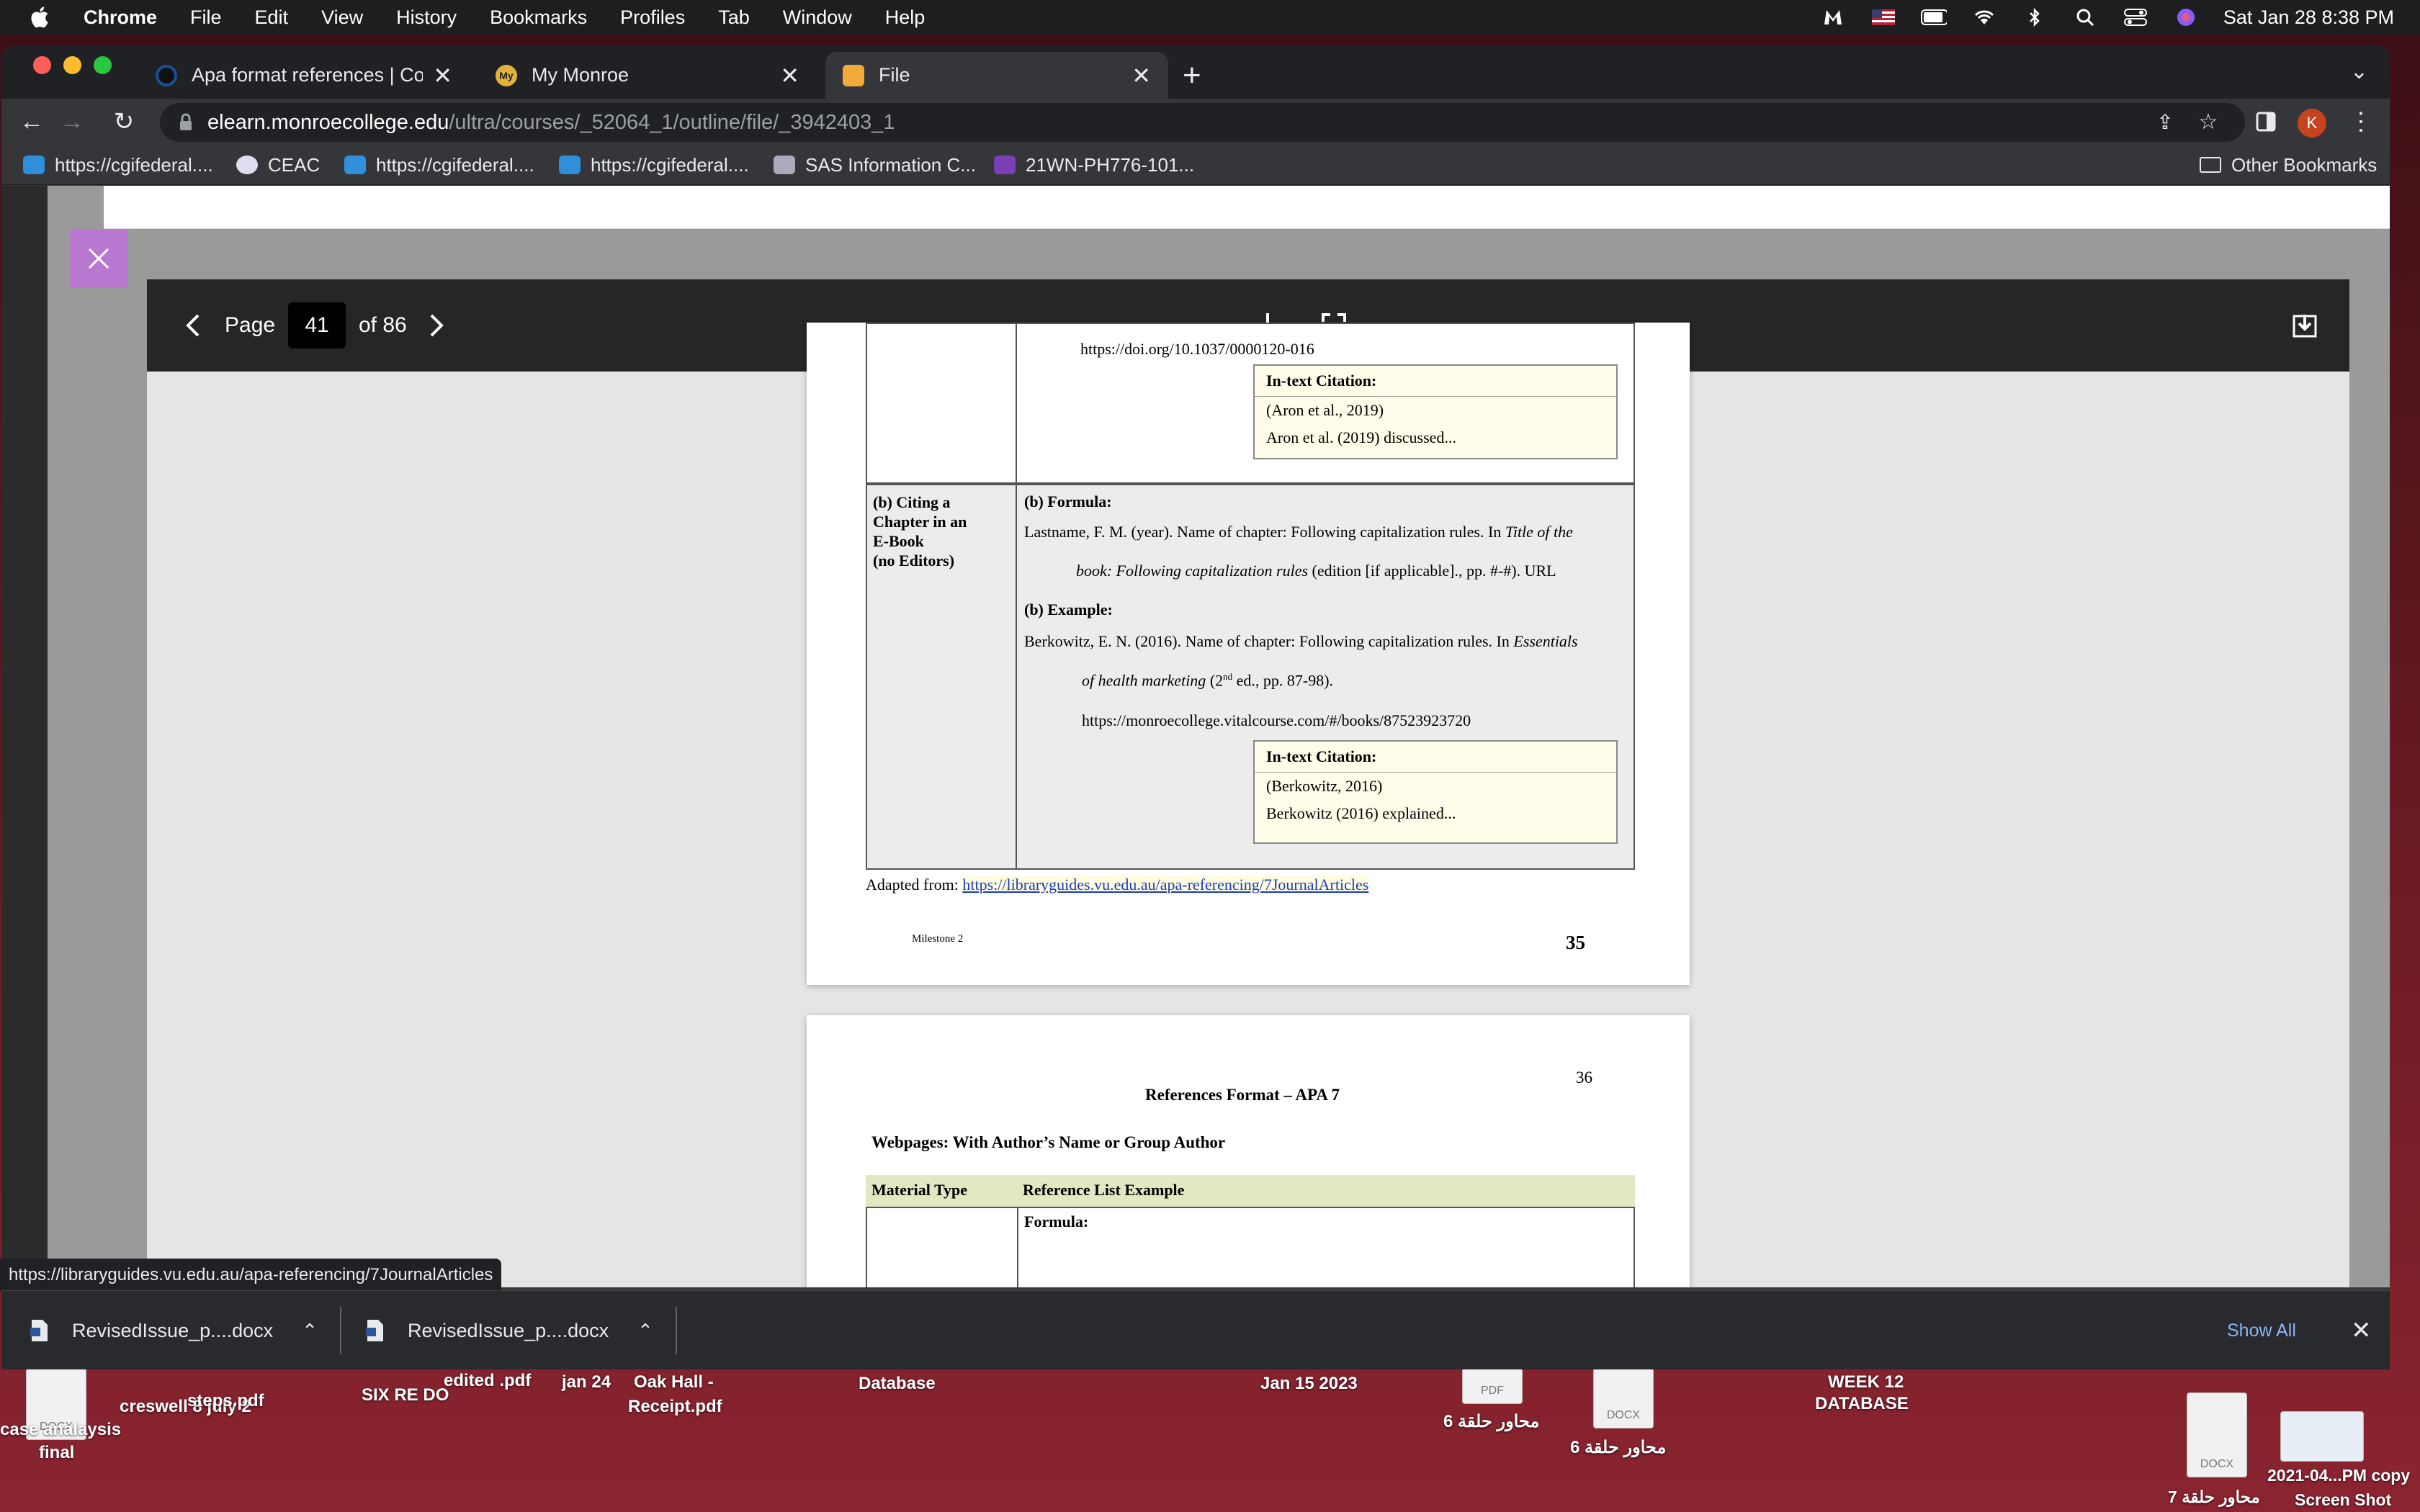 Image resolution: width=2420 pixels, height=1512 pixels. What do you see at coordinates (272, 17) in the screenshot?
I see `menu-edit: Edit` at bounding box center [272, 17].